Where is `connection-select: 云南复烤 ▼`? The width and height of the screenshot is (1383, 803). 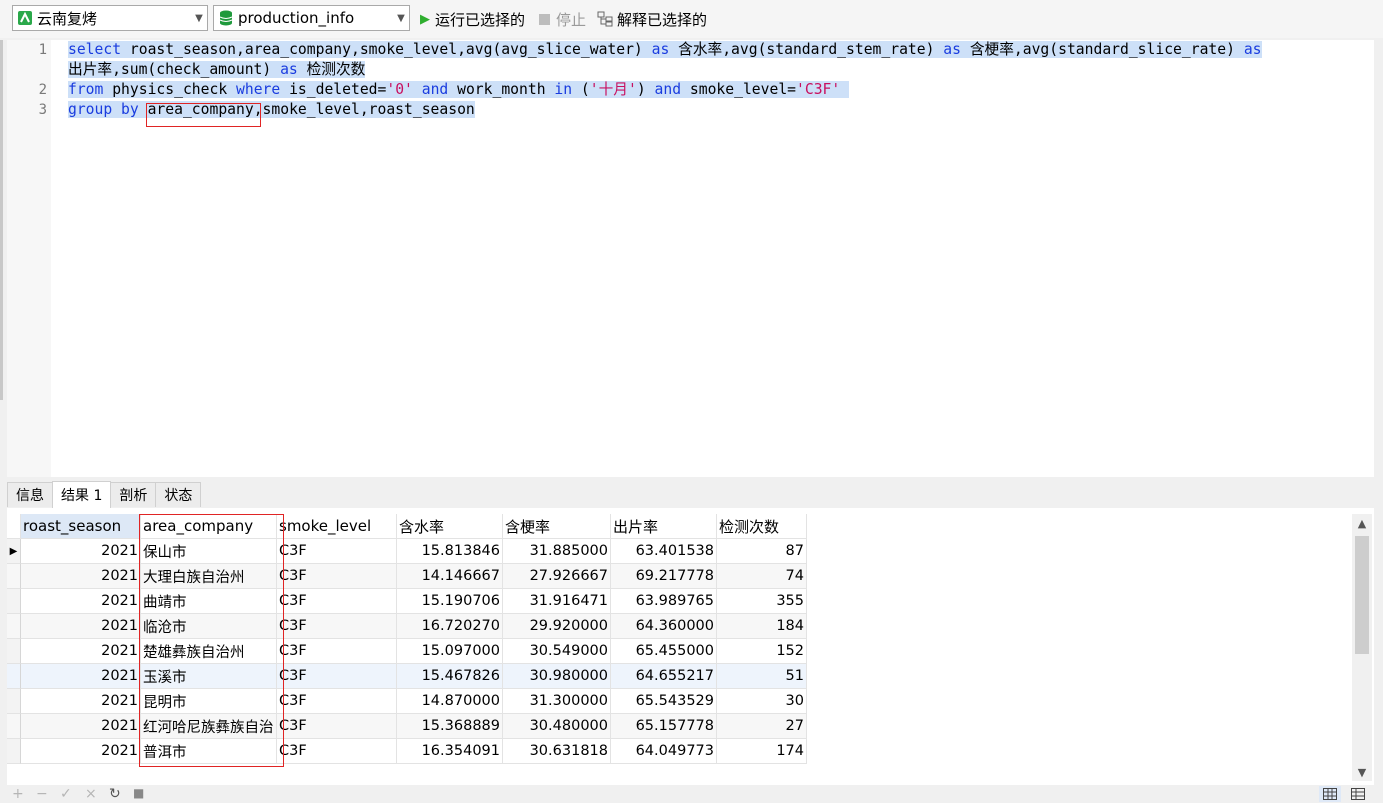 connection-select: 云南复烤 ▼ is located at coordinates (110, 18).